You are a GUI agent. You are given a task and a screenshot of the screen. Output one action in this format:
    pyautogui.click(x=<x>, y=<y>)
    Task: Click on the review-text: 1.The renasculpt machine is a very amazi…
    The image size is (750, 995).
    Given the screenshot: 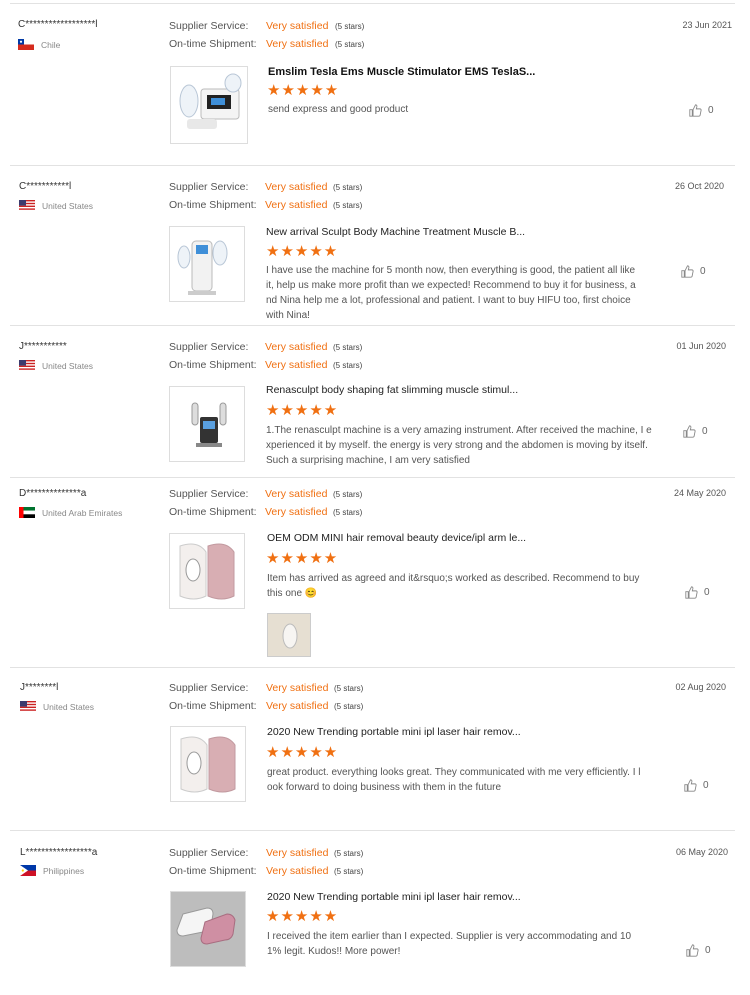 What is the action you would take?
    pyautogui.click(x=459, y=445)
    